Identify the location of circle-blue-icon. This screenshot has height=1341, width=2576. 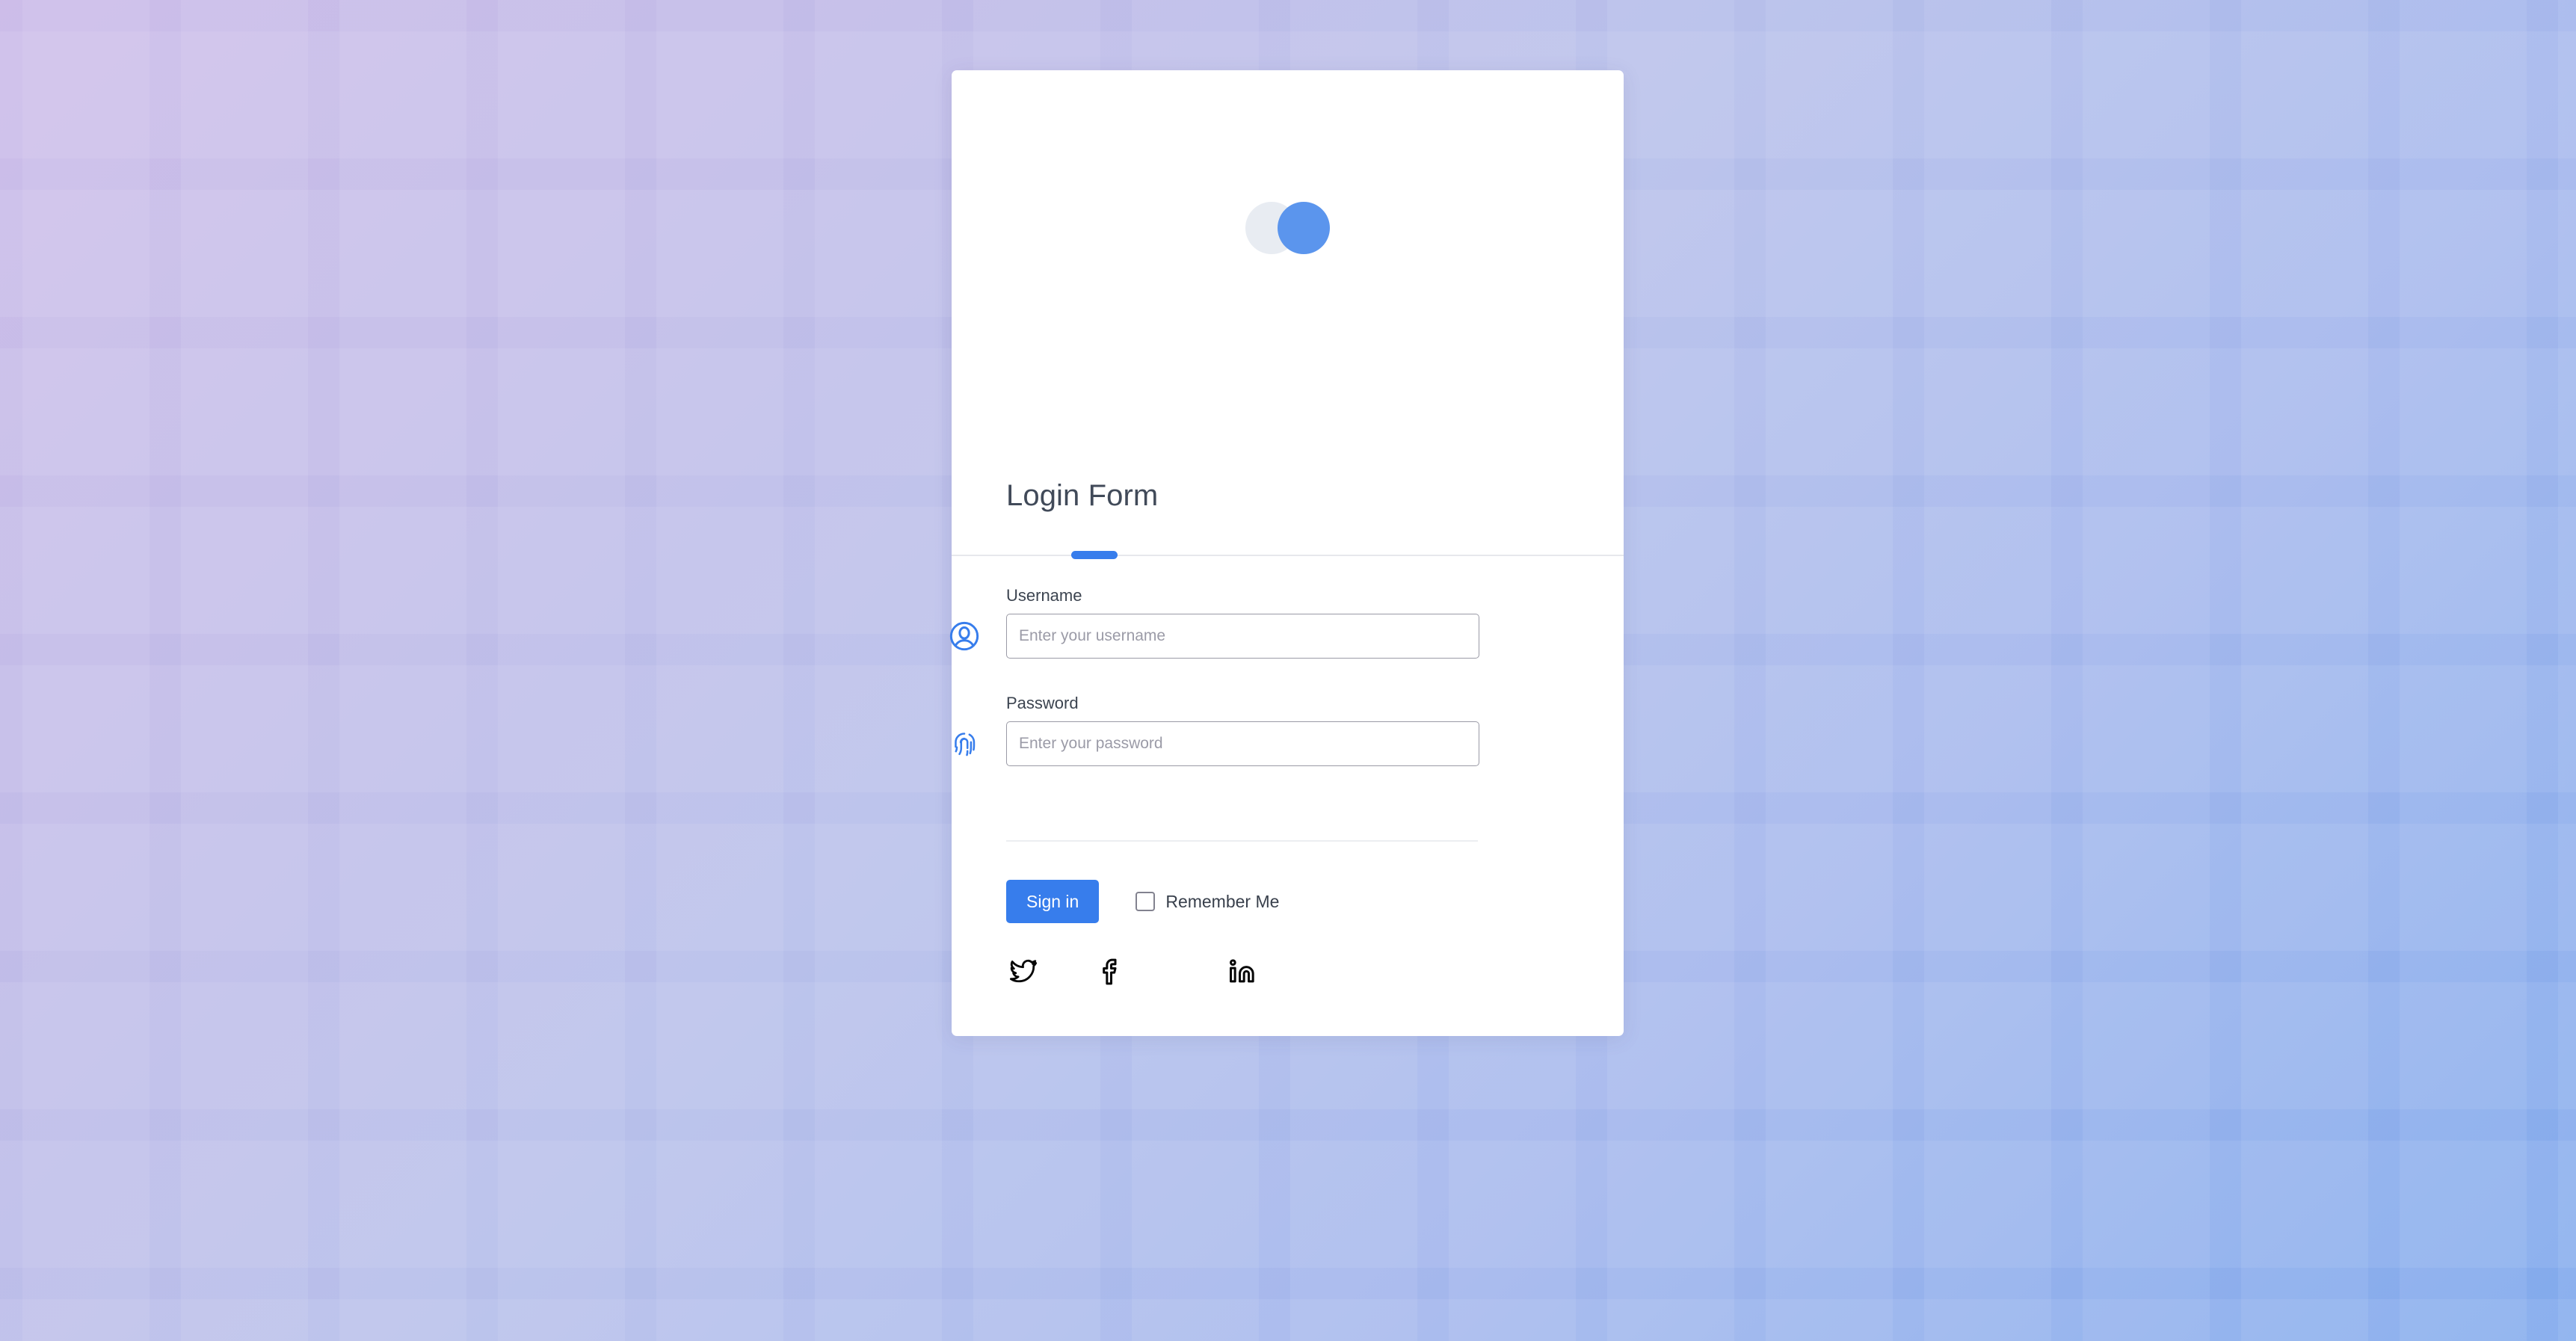
(1304, 228).